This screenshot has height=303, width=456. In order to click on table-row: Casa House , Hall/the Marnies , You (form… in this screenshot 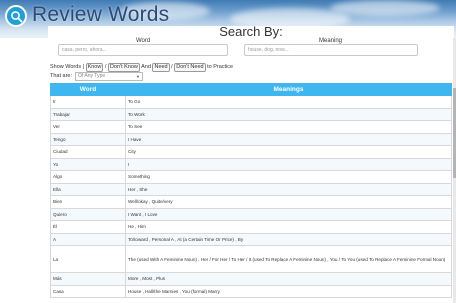, I will do `click(251, 291)`.